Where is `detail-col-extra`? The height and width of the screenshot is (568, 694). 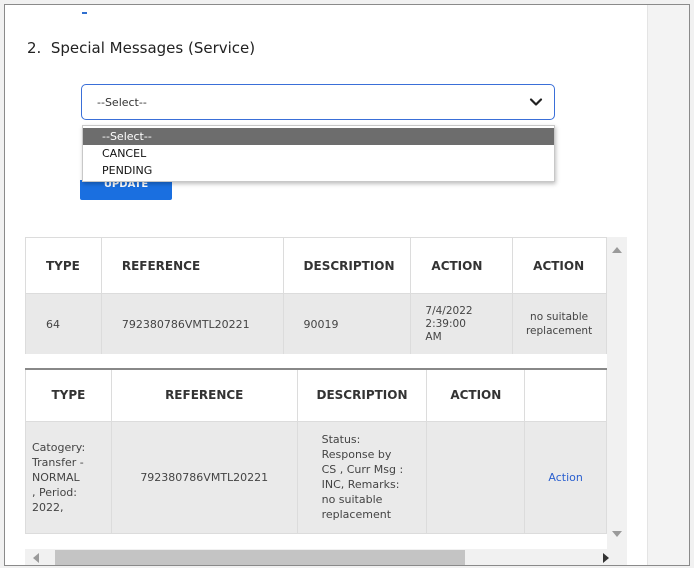
detail-col-extra is located at coordinates (565, 395).